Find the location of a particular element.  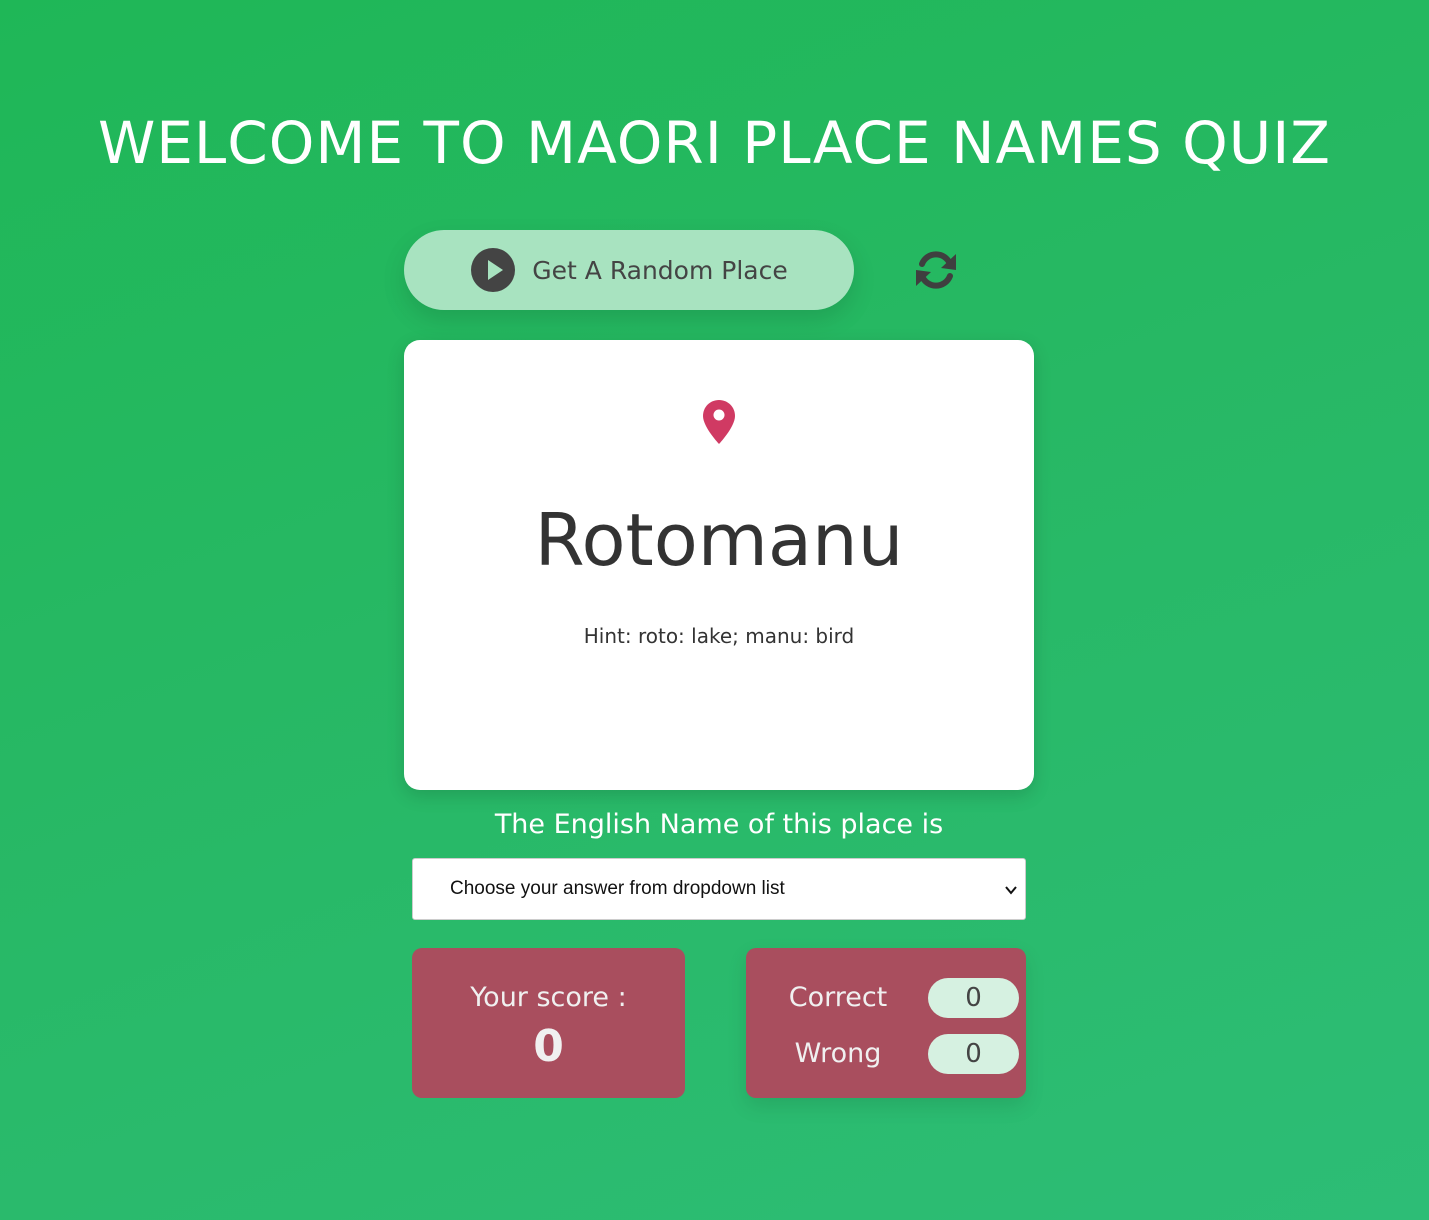

score-panel: Your score : 0 is located at coordinates (548, 1023).